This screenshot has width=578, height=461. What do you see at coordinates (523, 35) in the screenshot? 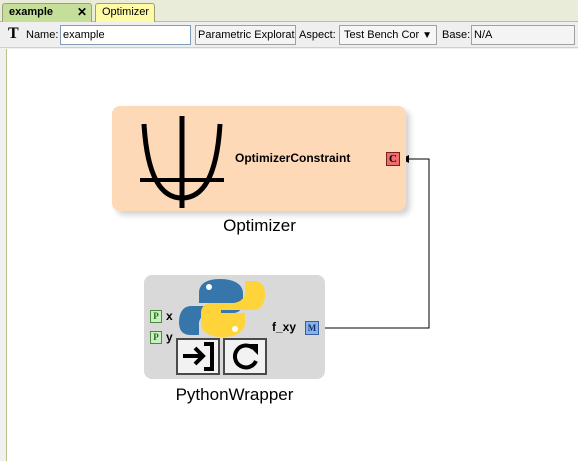
I see `base-field: N/A` at bounding box center [523, 35].